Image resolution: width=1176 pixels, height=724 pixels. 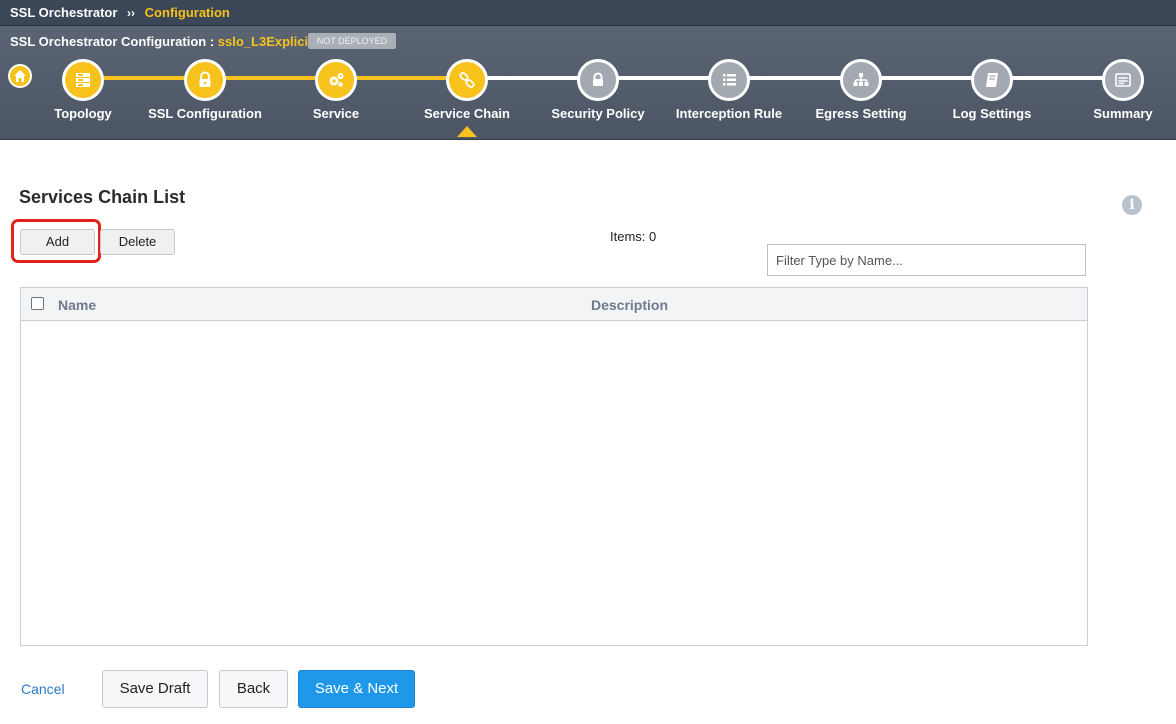 I want to click on step-label: Topology, so click(x=83, y=113).